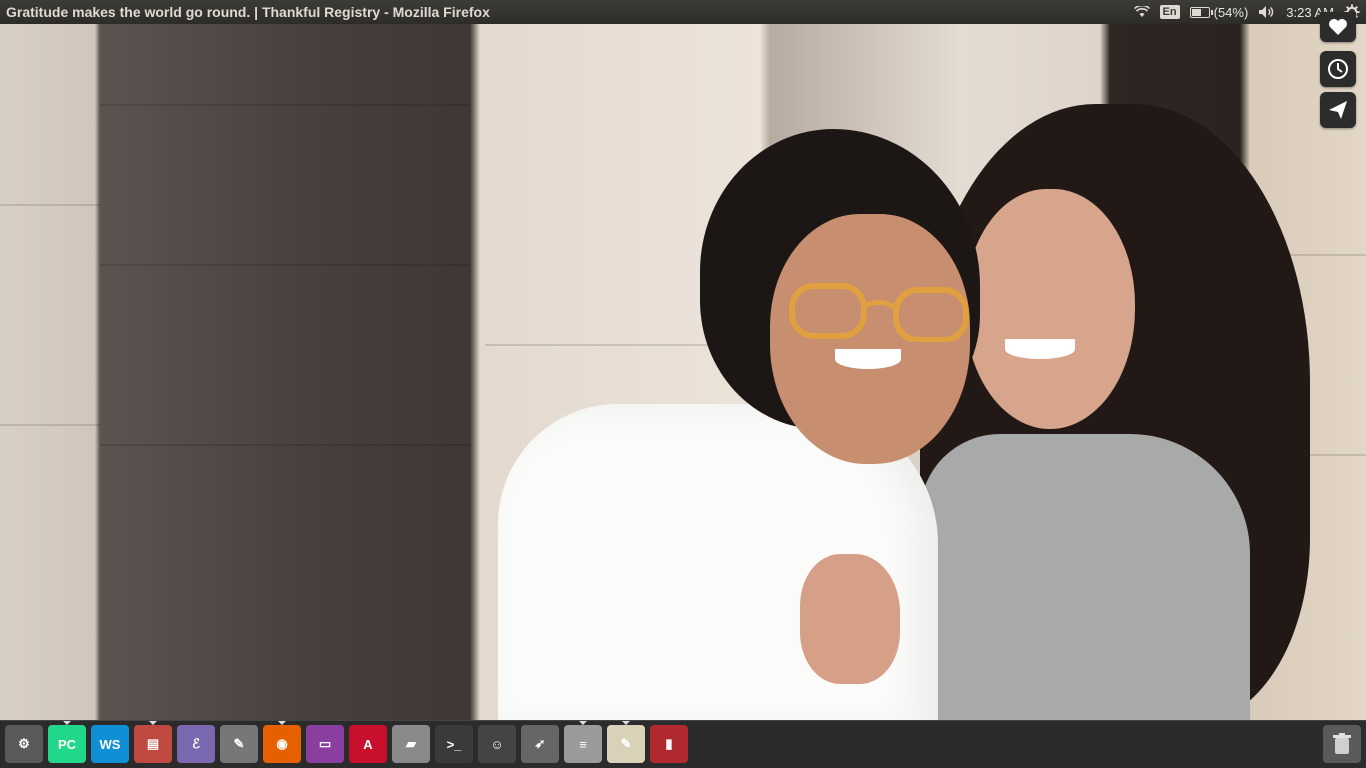 This screenshot has width=1366, height=768. Describe the element at coordinates (1196, 12) in the screenshot. I see `battery-level-fill` at that location.